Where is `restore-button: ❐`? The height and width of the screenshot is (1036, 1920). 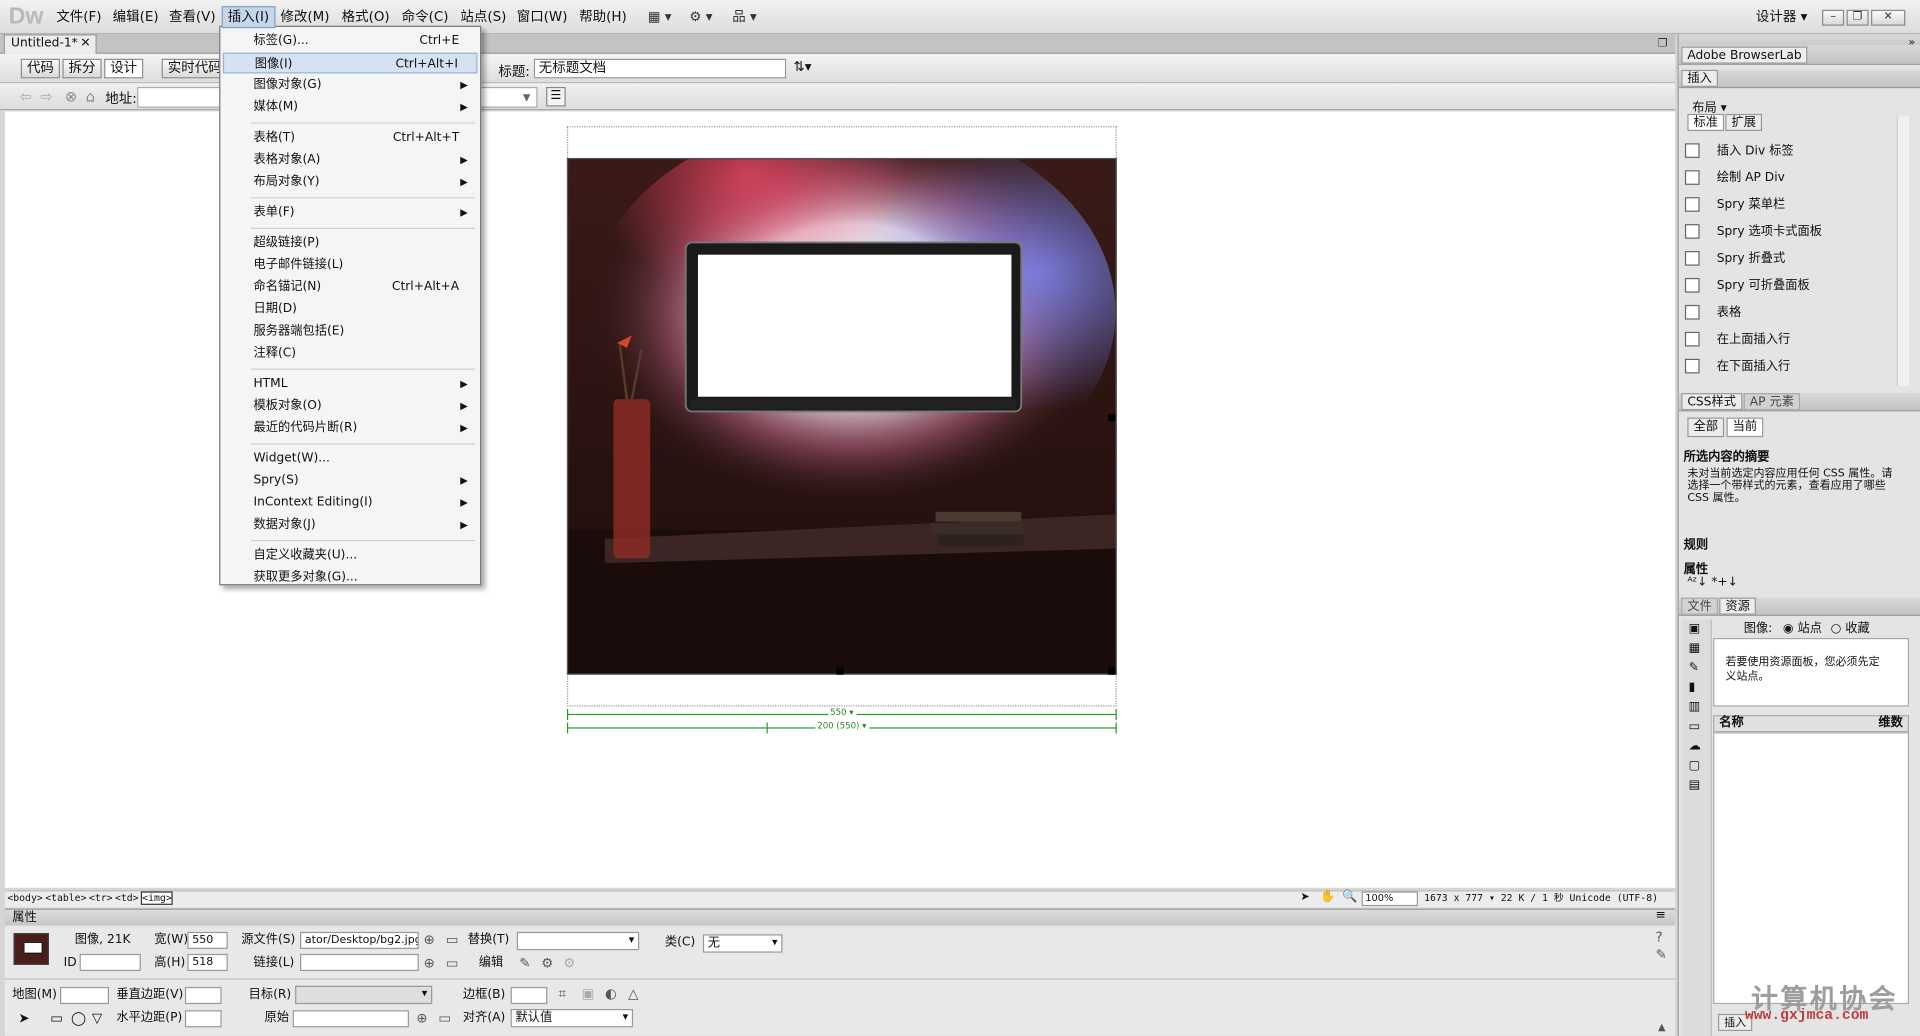
restore-button: ❐ is located at coordinates (1857, 17).